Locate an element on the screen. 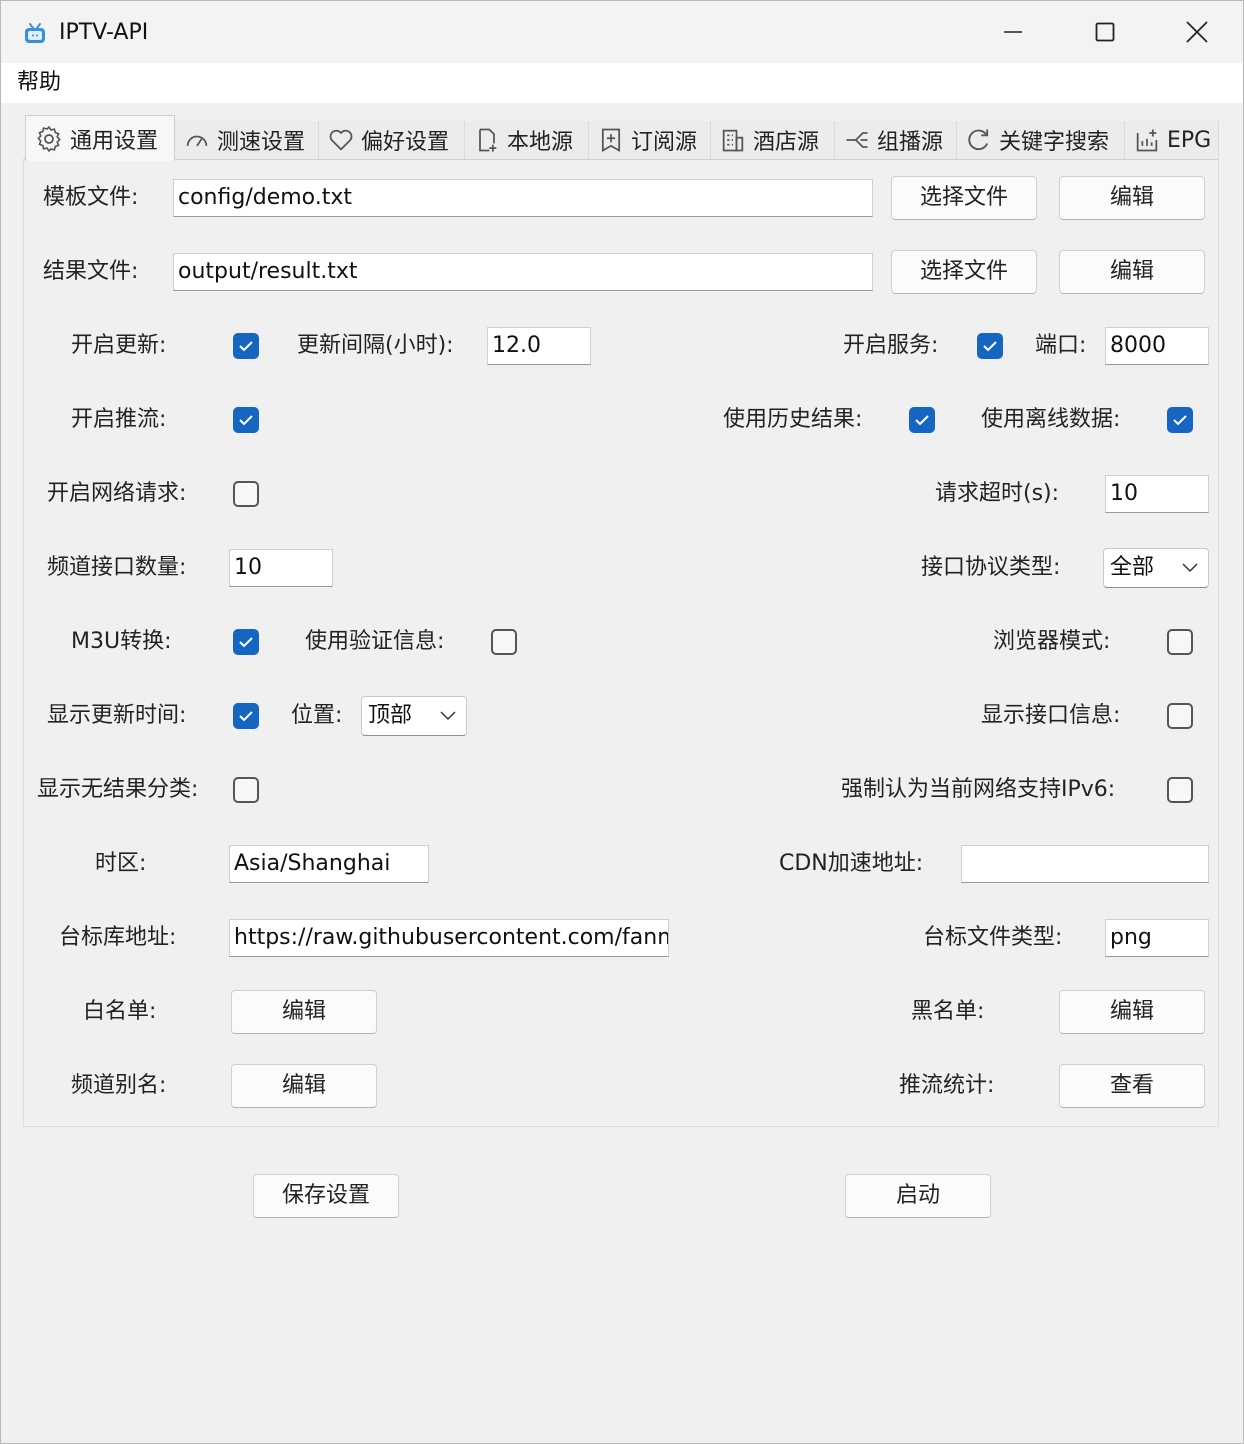 The height and width of the screenshot is (1444, 1244). menu-help: 帮助 is located at coordinates (39, 83).